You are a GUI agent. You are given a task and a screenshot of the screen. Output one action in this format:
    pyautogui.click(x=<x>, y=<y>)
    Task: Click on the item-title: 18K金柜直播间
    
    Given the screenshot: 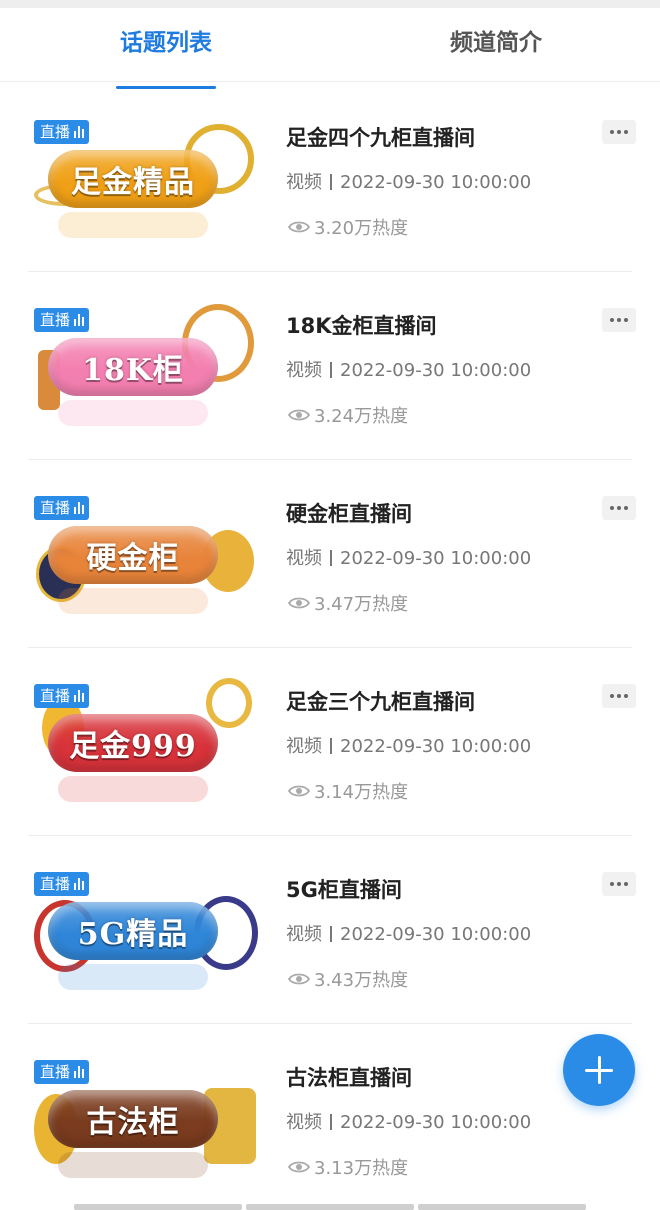 What is the action you would take?
    pyautogui.click(x=361, y=325)
    